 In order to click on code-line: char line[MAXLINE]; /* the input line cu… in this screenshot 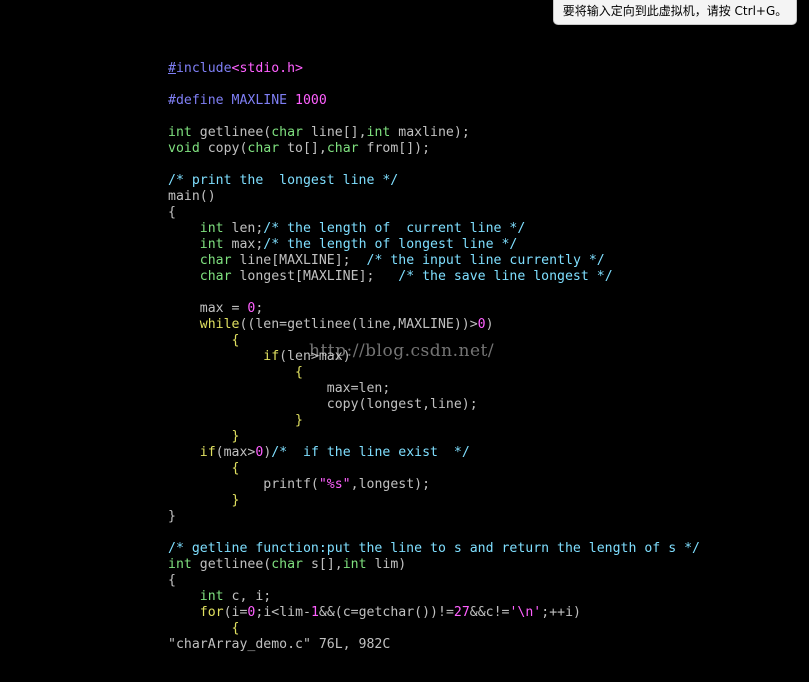, I will do `click(434, 261)`.